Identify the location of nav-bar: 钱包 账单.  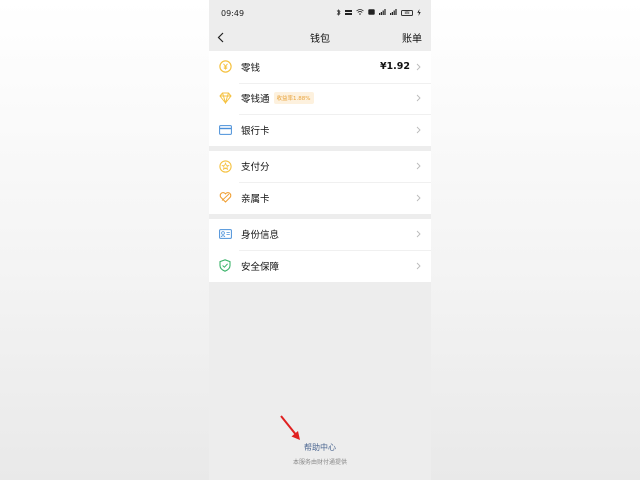
(320, 37).